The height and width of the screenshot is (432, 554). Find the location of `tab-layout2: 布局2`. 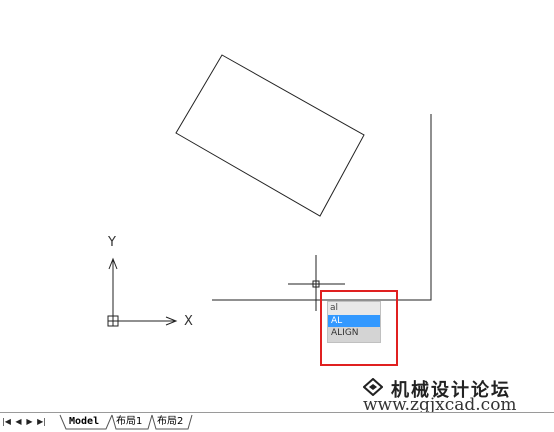

tab-layout2: 布局2 is located at coordinates (170, 421).